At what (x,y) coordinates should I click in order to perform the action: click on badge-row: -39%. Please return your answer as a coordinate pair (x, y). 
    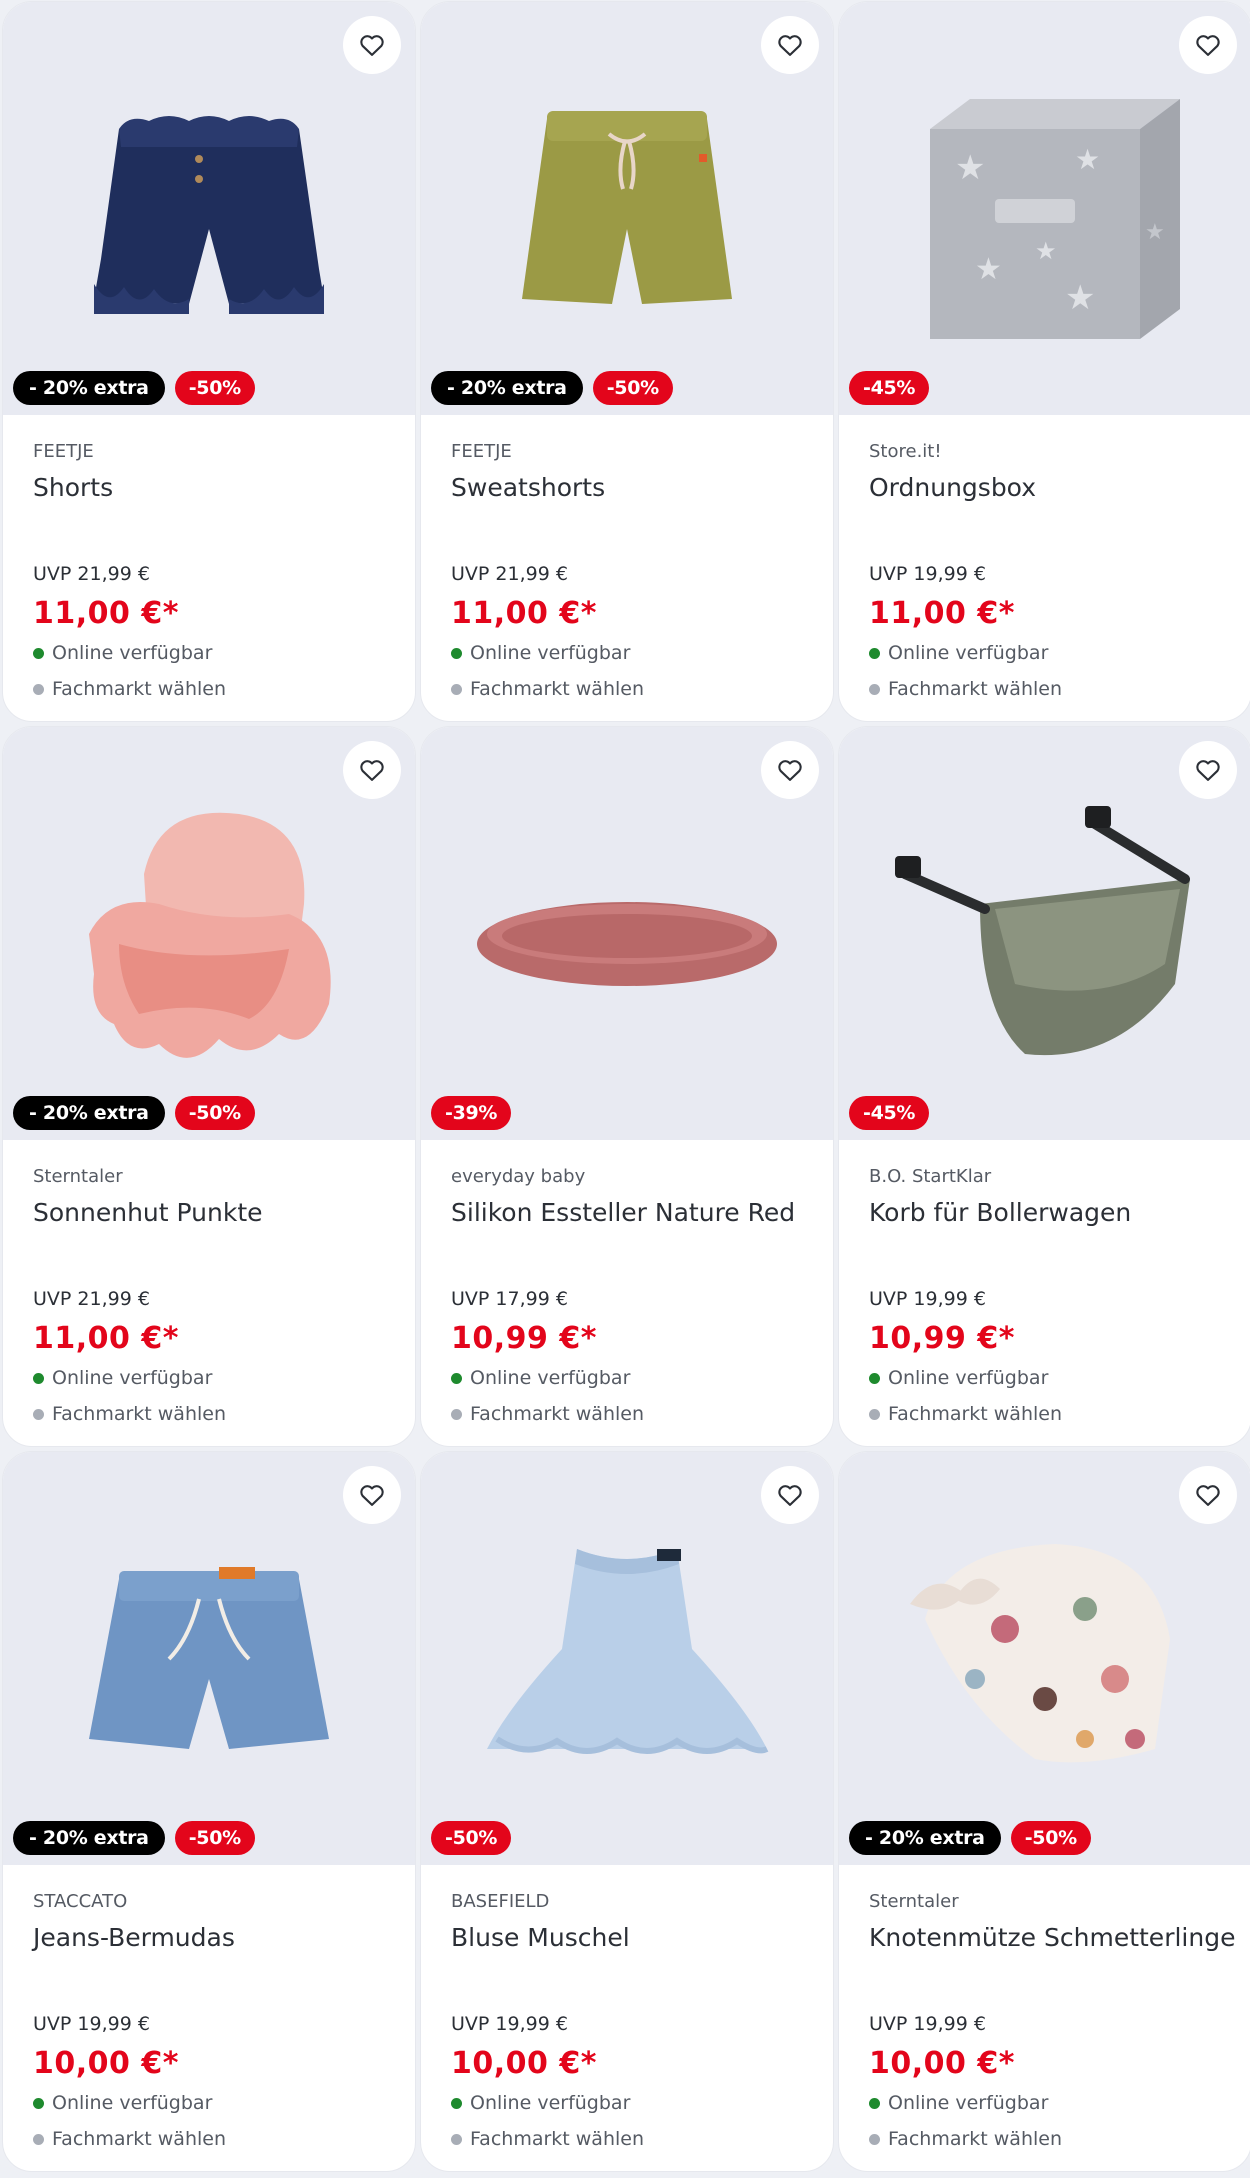
    Looking at the image, I should click on (471, 1113).